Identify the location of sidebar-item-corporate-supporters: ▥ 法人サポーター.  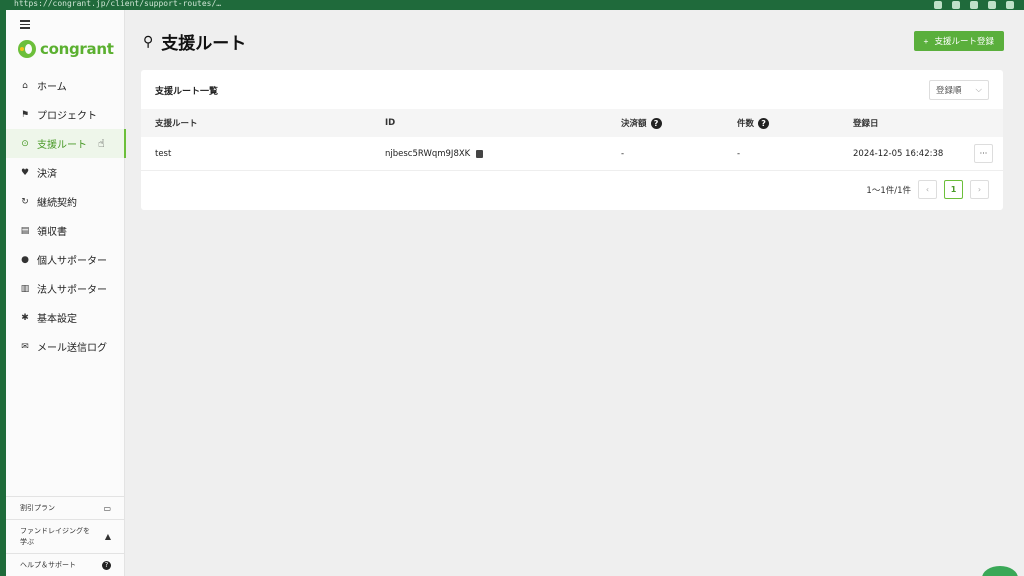
(65, 288).